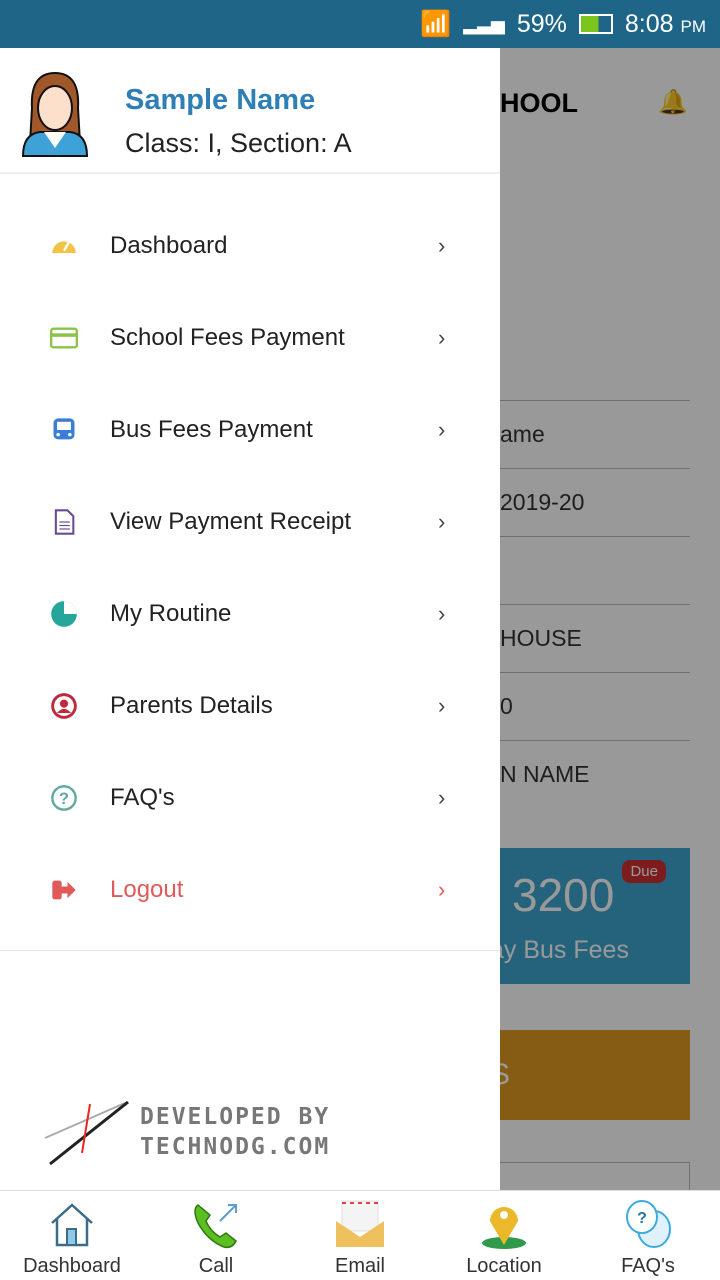  Describe the element at coordinates (64, 522) in the screenshot. I see `document-icon` at that location.